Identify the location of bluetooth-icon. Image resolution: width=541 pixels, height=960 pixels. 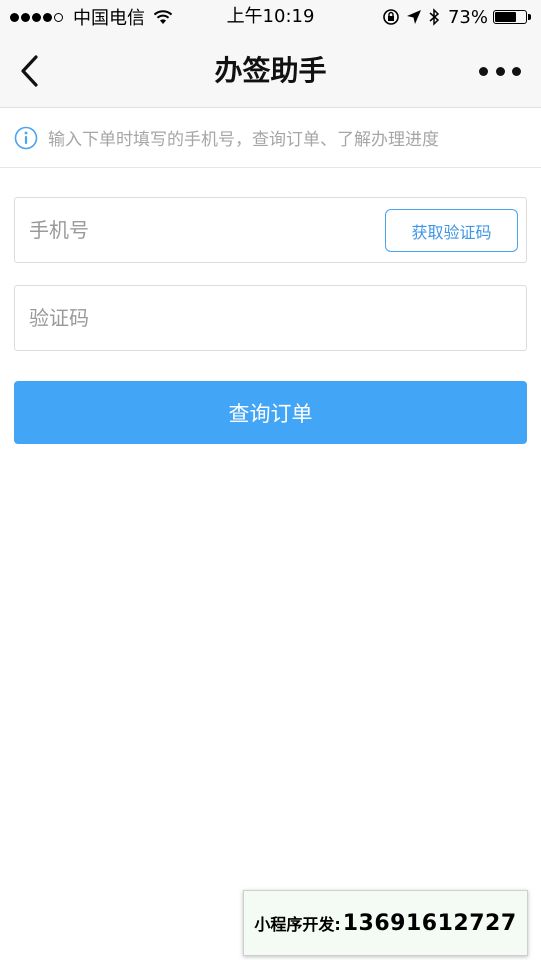
(434, 17).